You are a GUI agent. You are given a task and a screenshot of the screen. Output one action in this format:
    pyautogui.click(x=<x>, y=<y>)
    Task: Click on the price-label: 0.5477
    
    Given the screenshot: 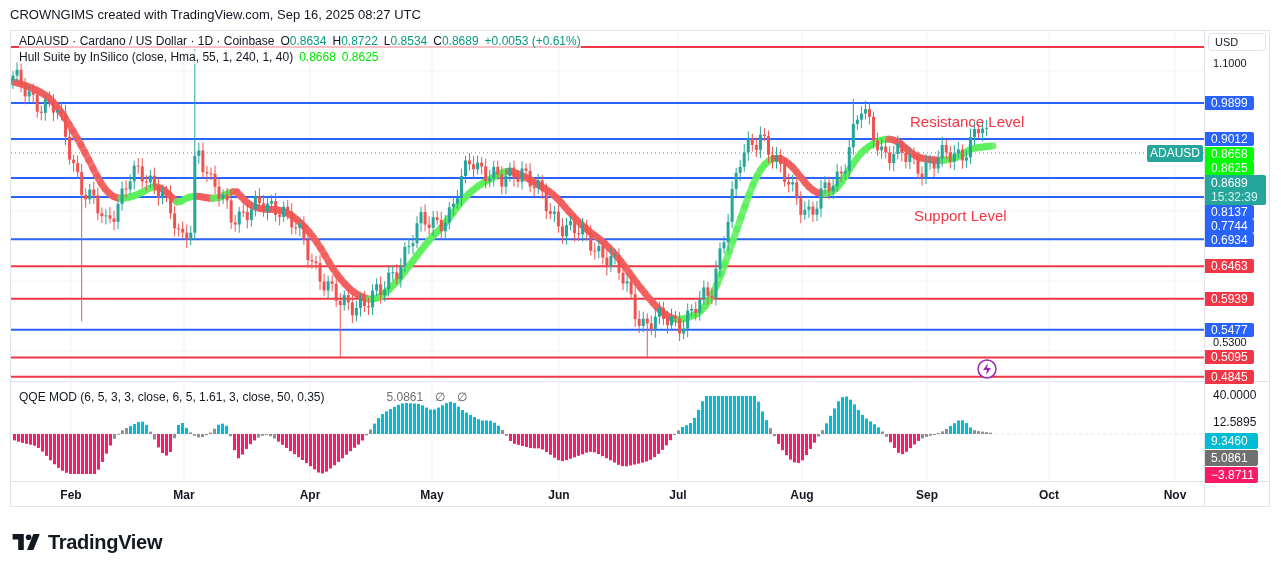 What is the action you would take?
    pyautogui.click(x=1229, y=329)
    